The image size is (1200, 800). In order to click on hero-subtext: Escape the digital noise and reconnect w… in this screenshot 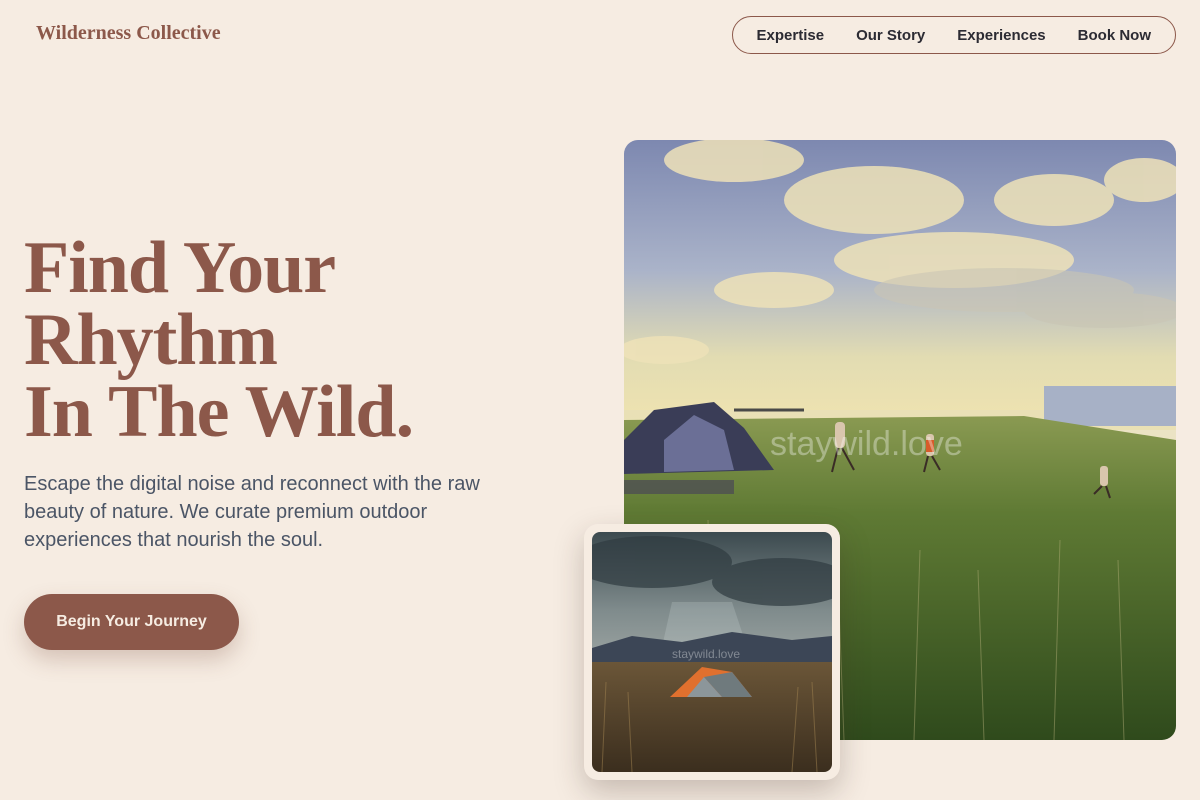, I will do `click(252, 512)`.